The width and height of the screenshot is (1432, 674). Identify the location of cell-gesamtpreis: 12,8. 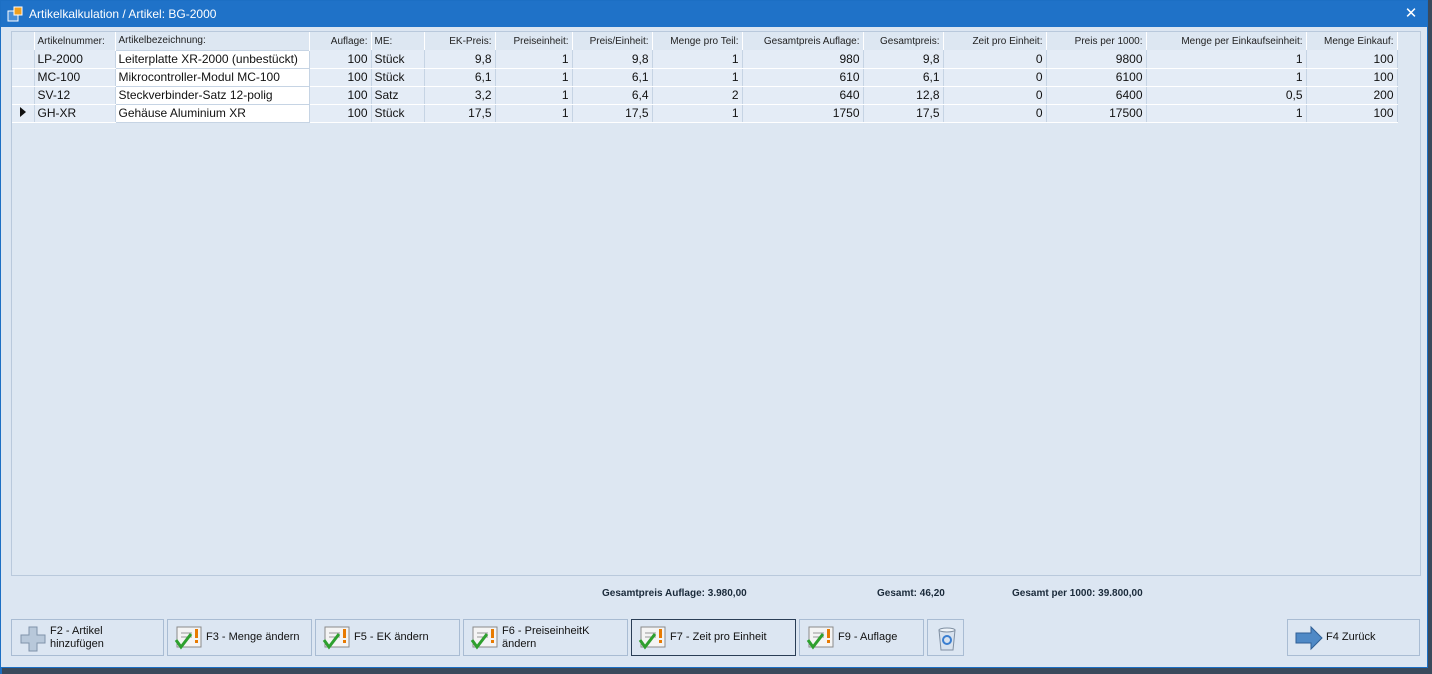
(903, 95).